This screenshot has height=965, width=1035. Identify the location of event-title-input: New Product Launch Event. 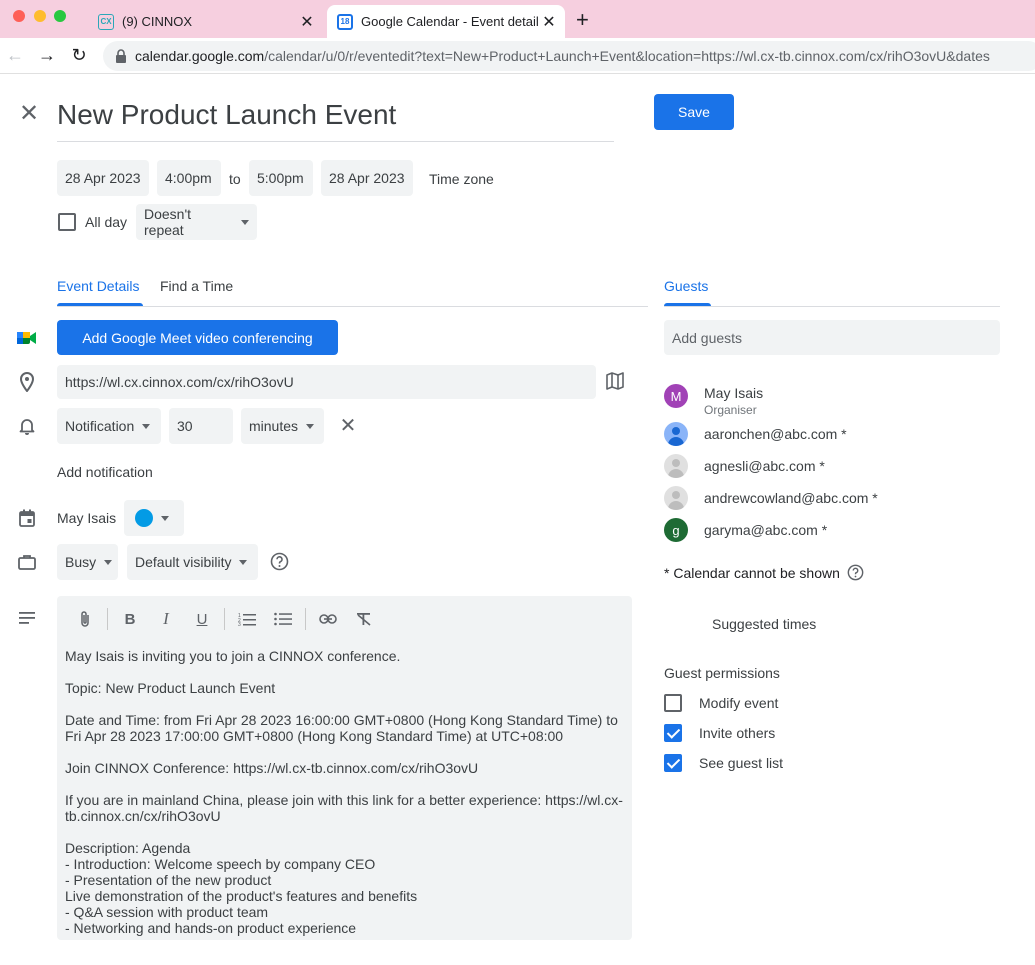
(335, 119).